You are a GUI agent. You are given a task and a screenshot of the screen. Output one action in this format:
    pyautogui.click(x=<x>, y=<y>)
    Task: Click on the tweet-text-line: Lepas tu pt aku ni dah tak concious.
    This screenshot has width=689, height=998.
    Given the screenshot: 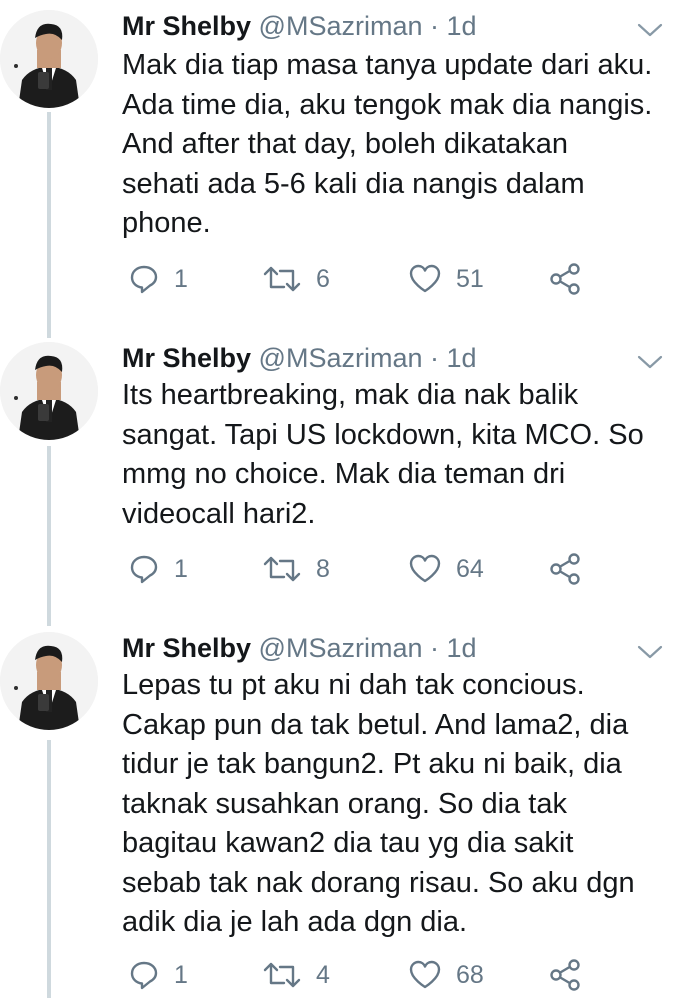 What is the action you would take?
    pyautogui.click(x=353, y=685)
    